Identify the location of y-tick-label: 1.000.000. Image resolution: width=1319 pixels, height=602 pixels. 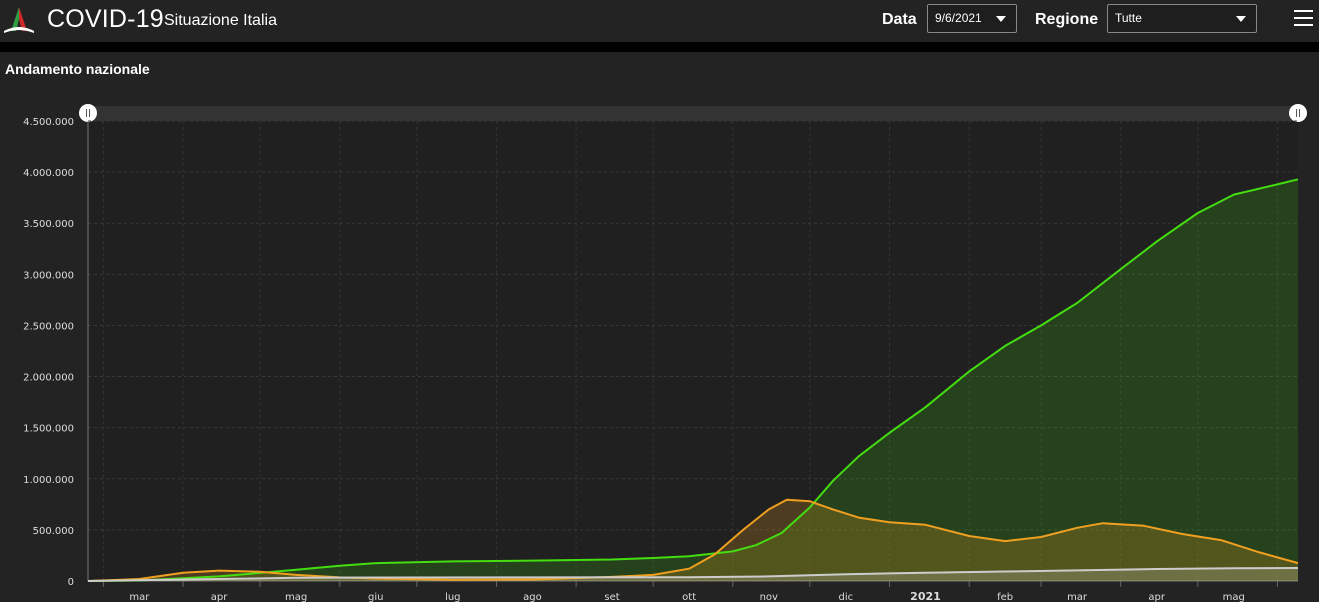
(48, 480).